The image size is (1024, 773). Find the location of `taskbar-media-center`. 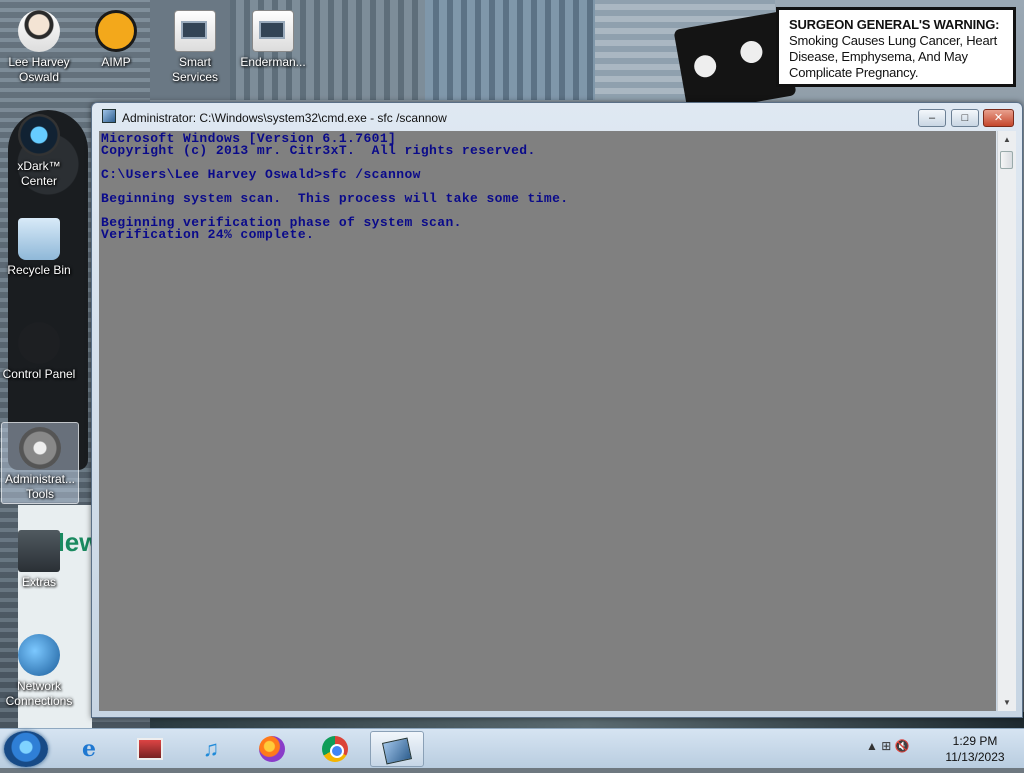

taskbar-media-center is located at coordinates (150, 749).